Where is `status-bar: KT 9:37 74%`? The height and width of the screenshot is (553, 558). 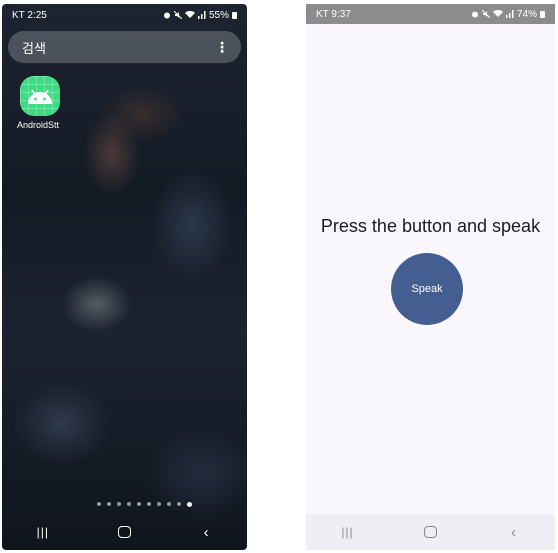 status-bar: KT 9:37 74% is located at coordinates (430, 14).